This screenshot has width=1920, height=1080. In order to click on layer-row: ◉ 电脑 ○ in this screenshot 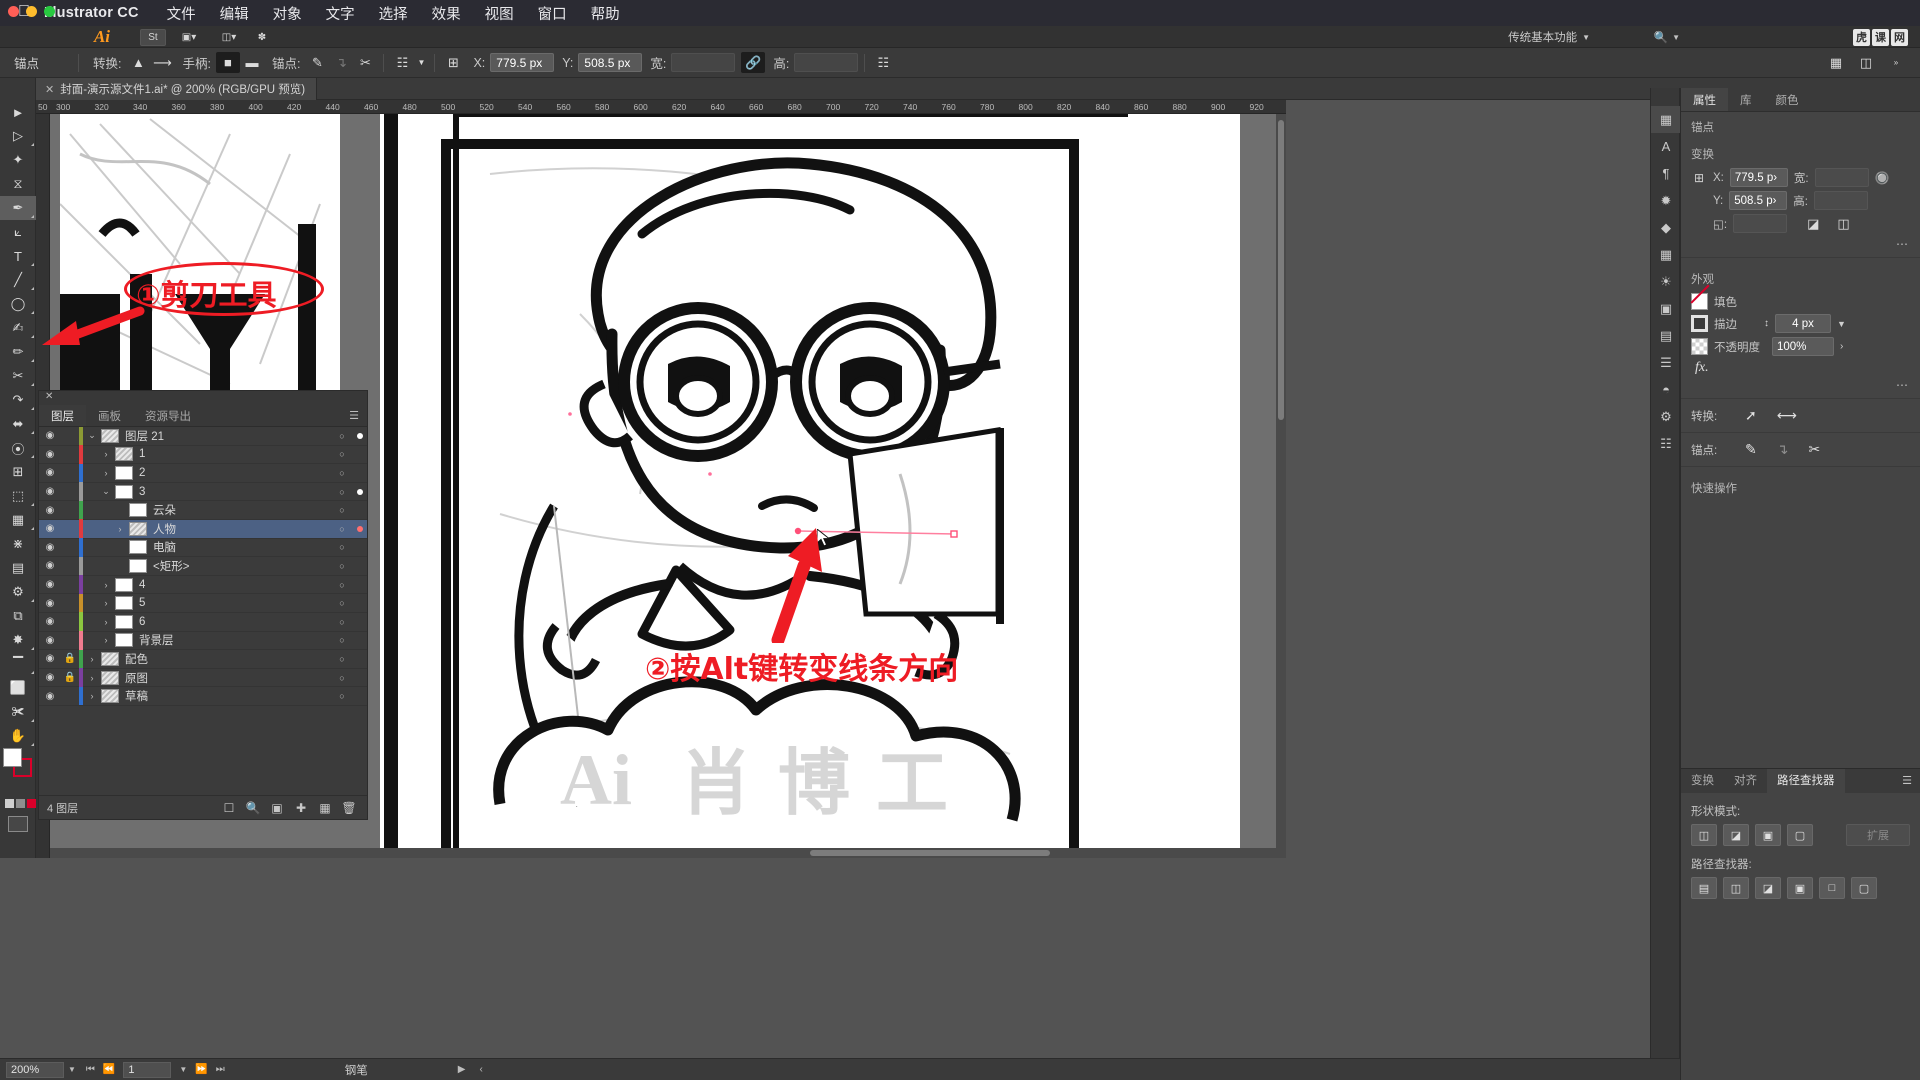, I will do `click(203, 548)`.